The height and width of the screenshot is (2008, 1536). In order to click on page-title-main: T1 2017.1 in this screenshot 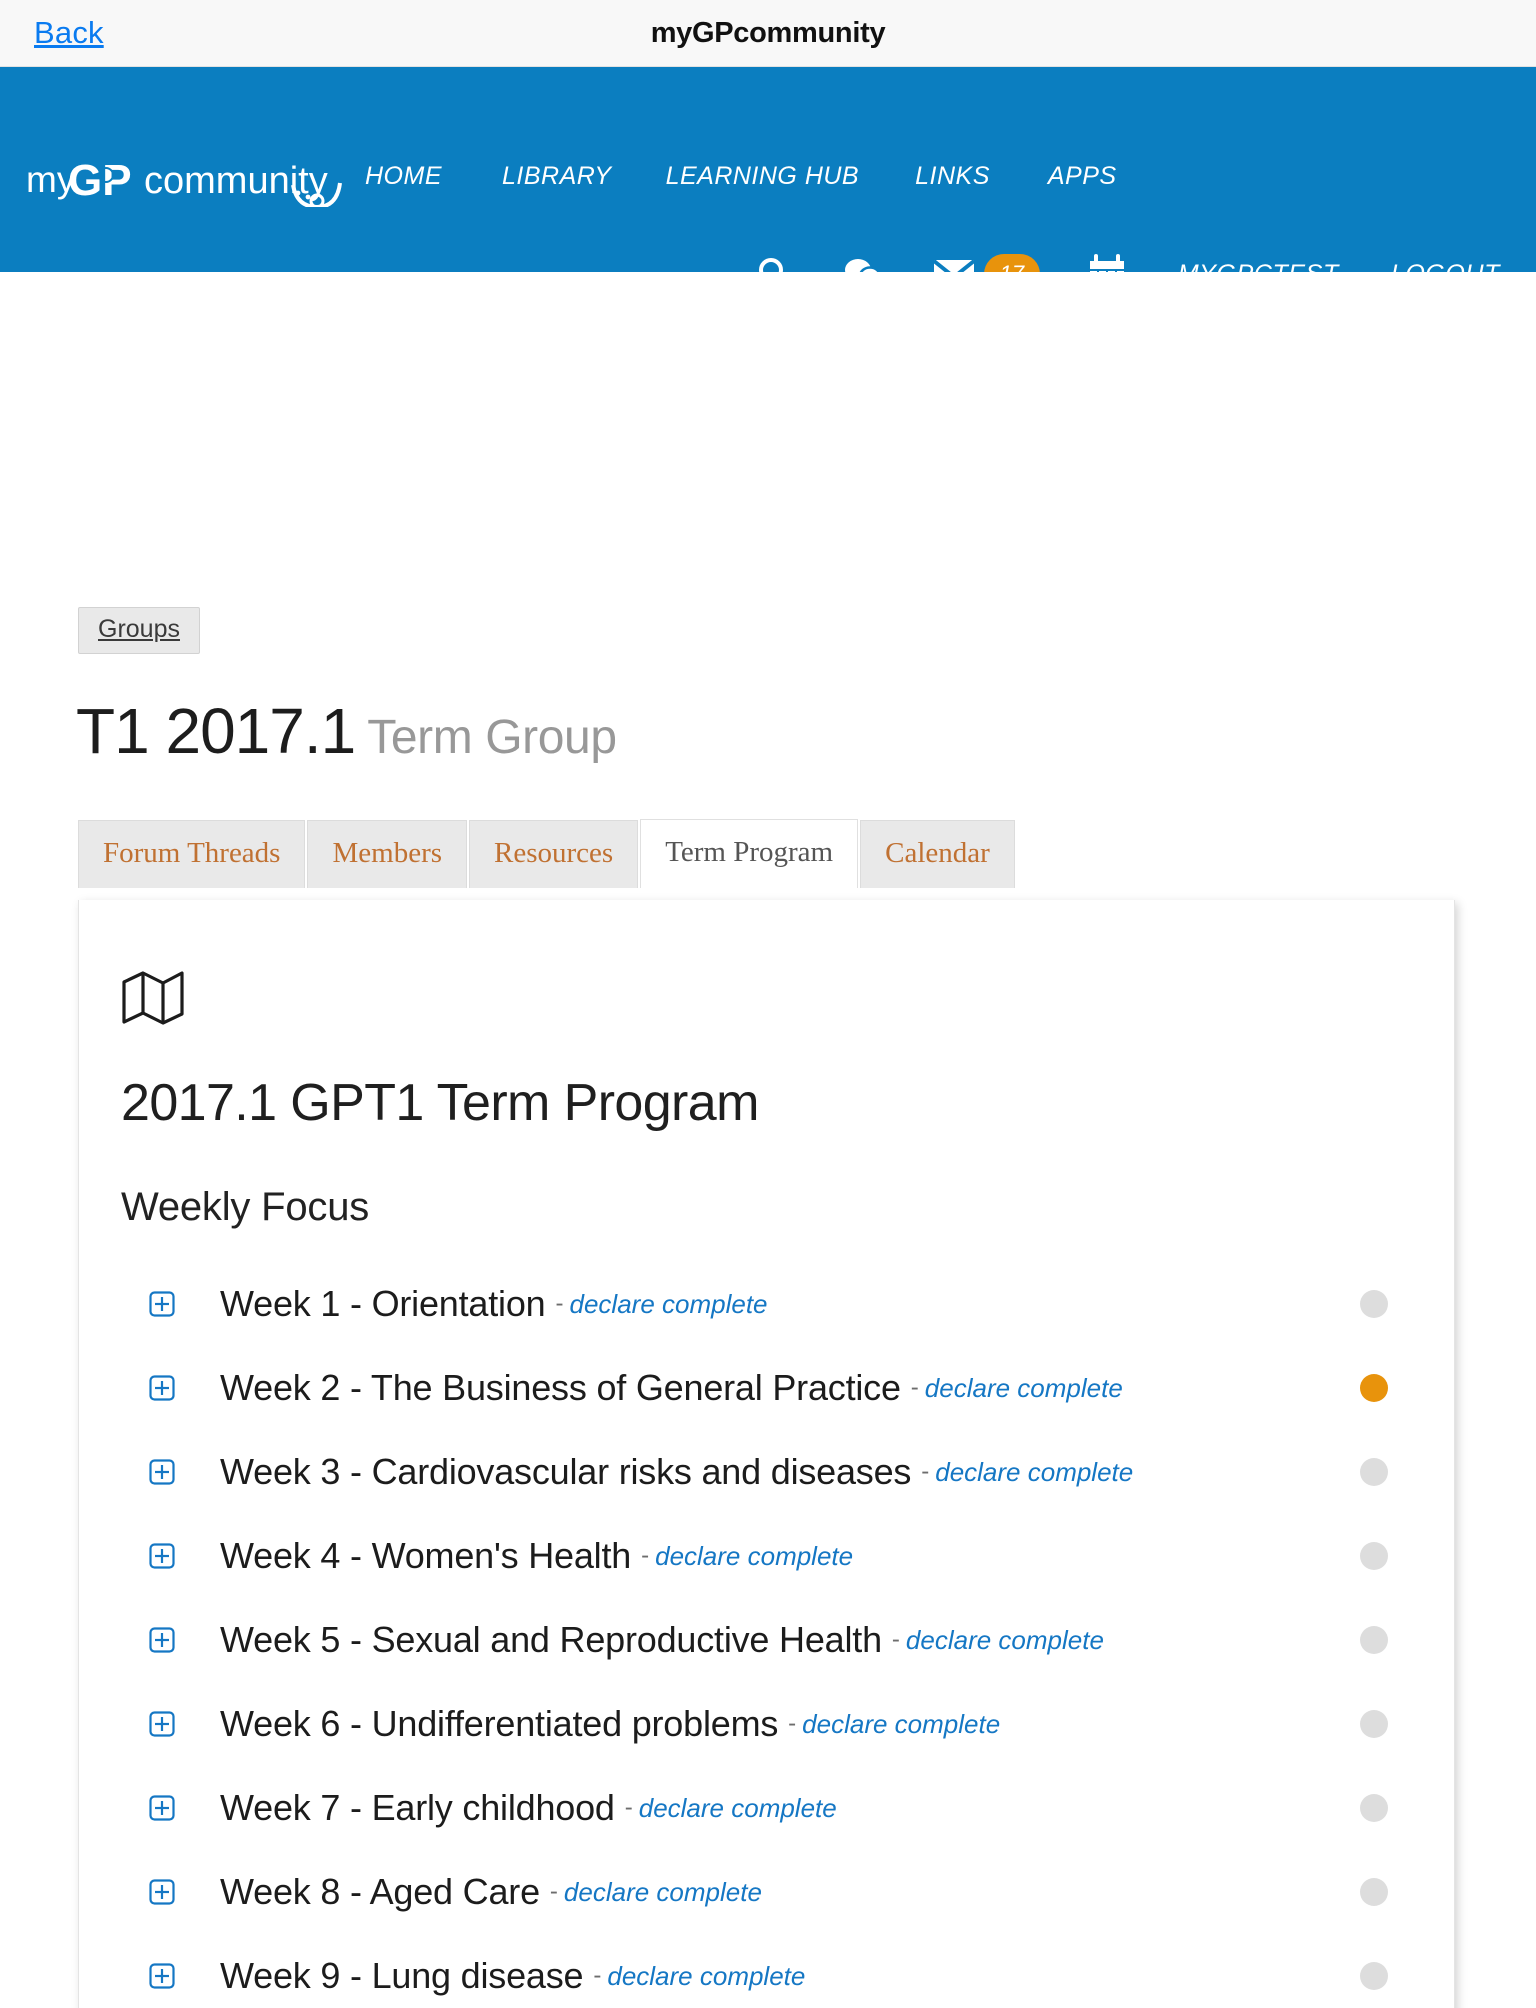, I will do `click(216, 731)`.